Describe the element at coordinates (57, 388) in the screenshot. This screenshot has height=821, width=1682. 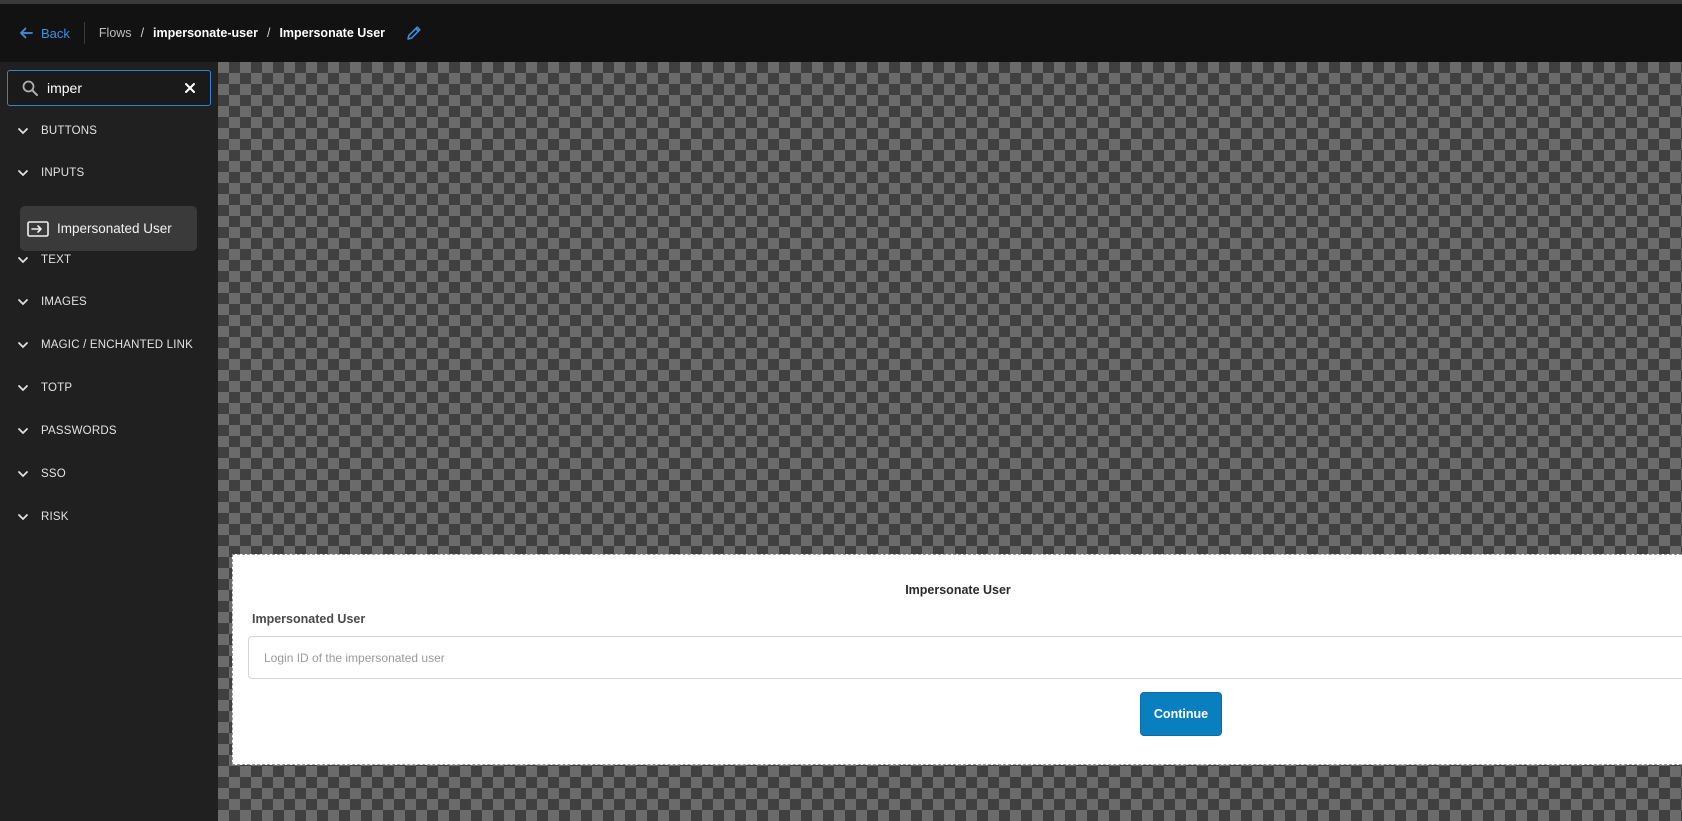
I see `category-label: TOTP` at that location.